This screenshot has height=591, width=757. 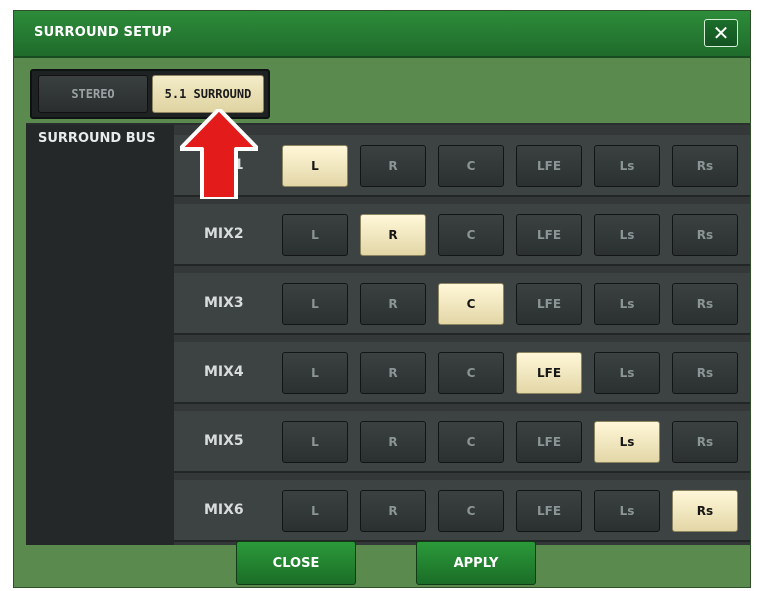 I want to click on mix-row-3: MIX3 L R C LFE Ls Rs, so click(x=462, y=304).